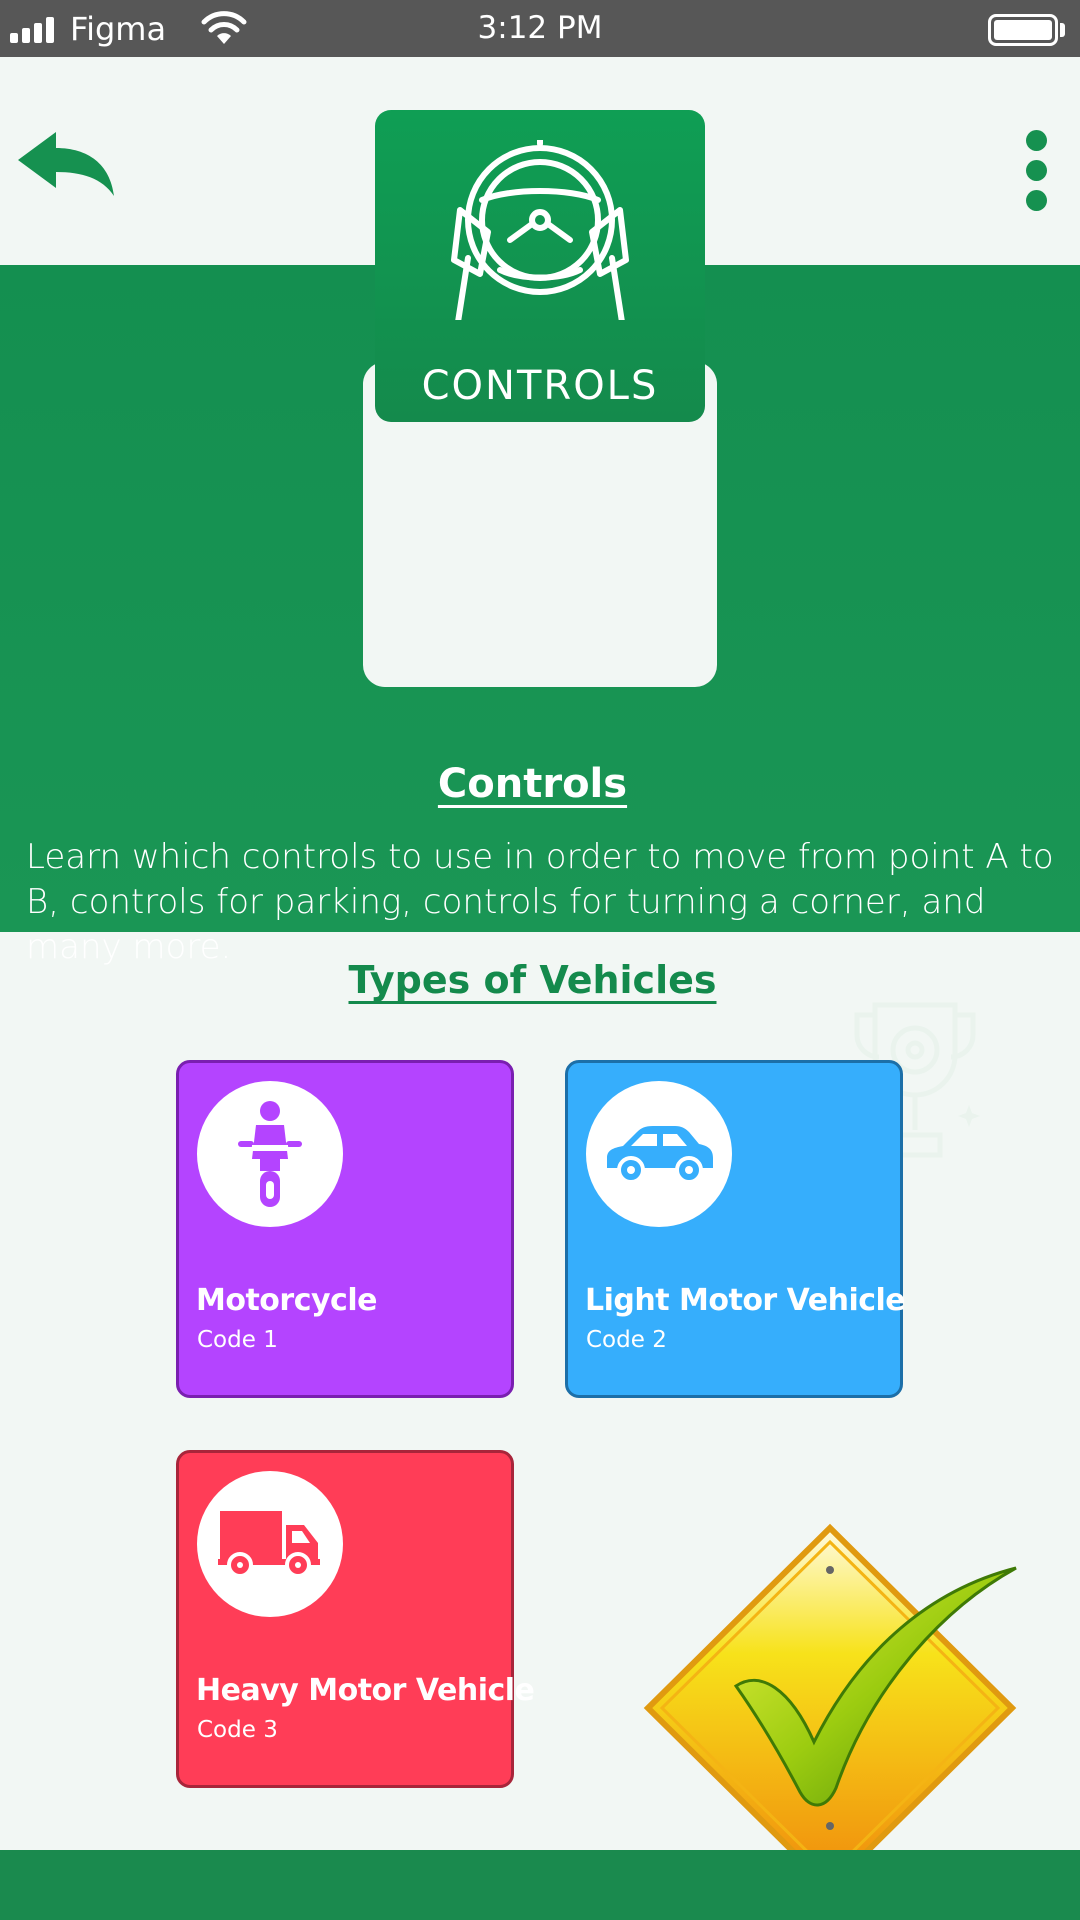 This screenshot has height=1920, width=1080. What do you see at coordinates (1036, 175) in the screenshot?
I see `more-options-button` at bounding box center [1036, 175].